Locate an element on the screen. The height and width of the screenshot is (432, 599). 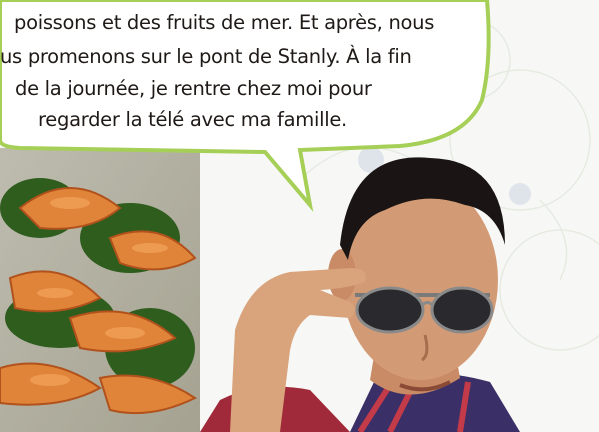
bubble-line-4: regarder la télé avec ma famille. is located at coordinates (192, 119).